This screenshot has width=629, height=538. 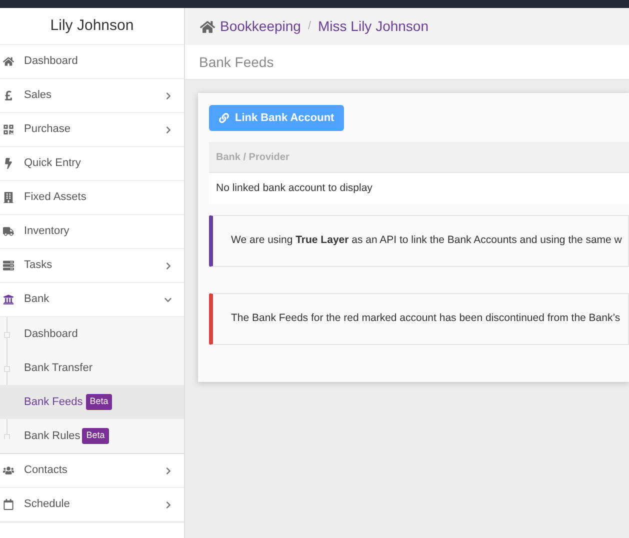 What do you see at coordinates (92, 471) in the screenshot?
I see `sidebar-item: Contacts` at bounding box center [92, 471].